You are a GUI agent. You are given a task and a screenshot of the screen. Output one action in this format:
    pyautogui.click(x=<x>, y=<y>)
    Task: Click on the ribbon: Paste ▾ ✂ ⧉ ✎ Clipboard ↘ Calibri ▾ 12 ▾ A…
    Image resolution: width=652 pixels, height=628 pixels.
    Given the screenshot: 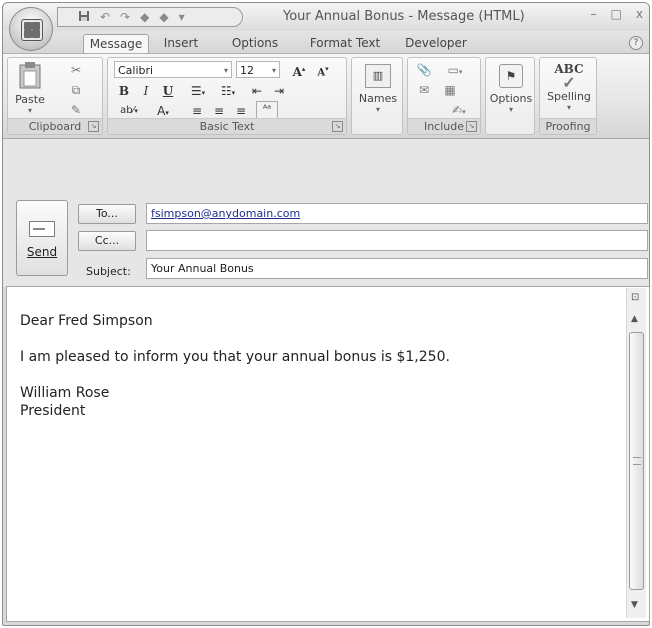 What is the action you would take?
    pyautogui.click(x=326, y=96)
    